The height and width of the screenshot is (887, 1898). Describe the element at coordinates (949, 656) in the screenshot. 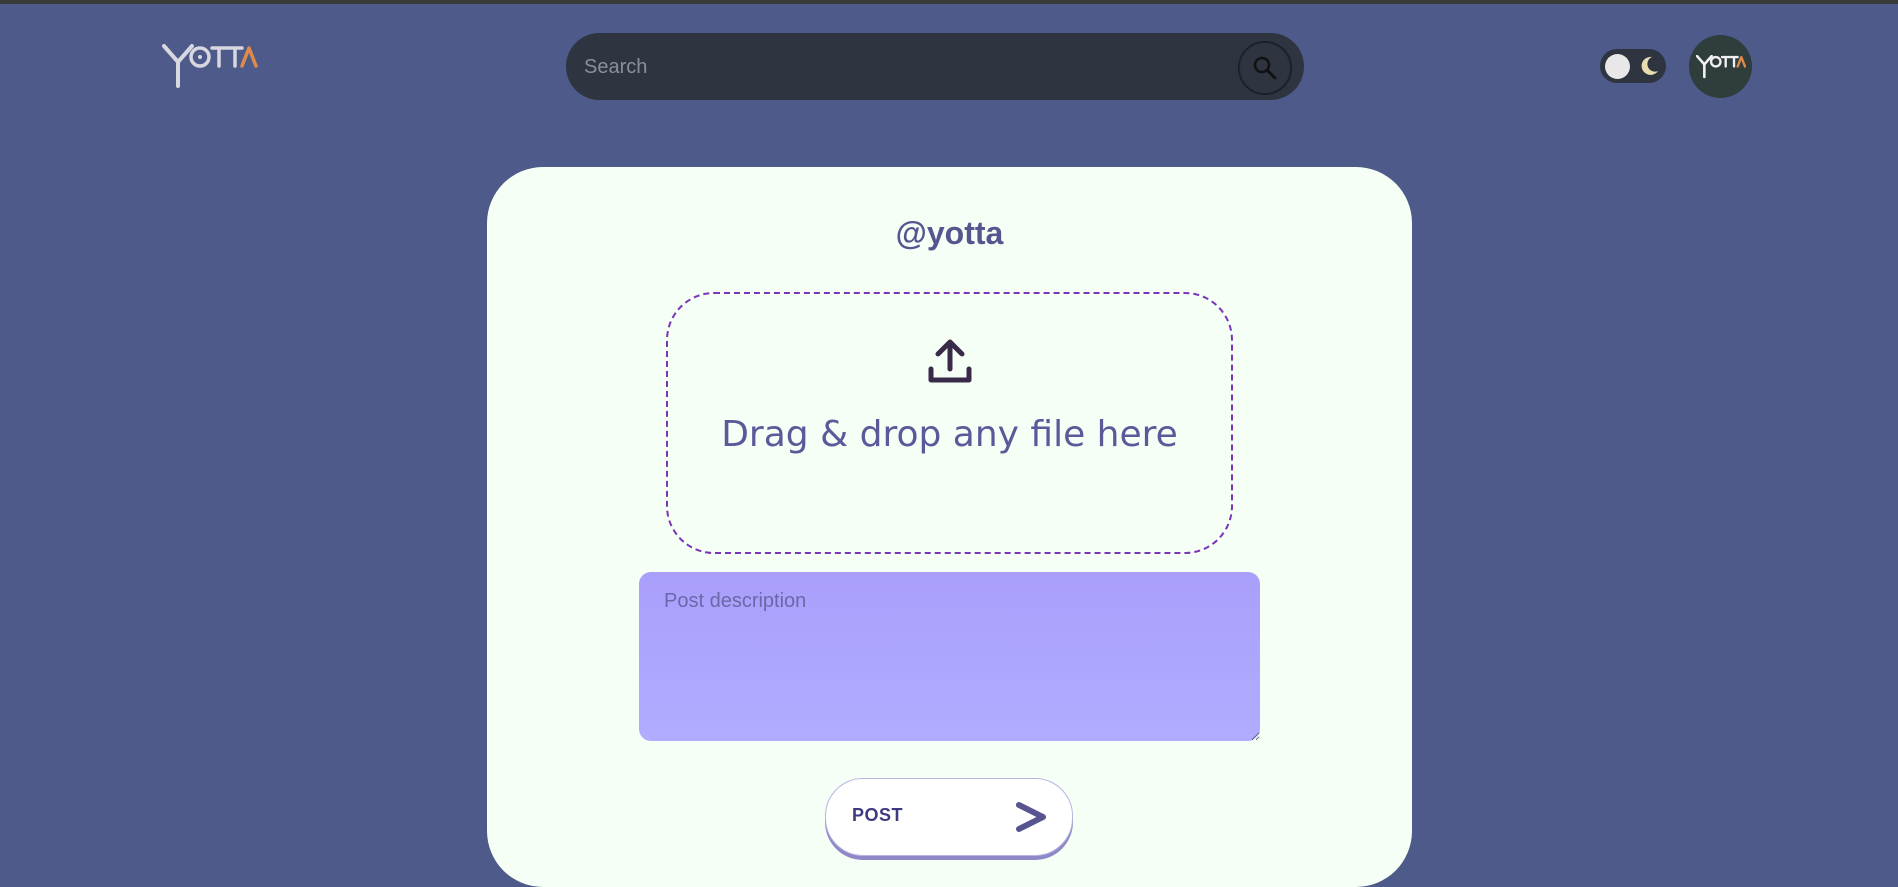

I see `post-description-textarea` at that location.